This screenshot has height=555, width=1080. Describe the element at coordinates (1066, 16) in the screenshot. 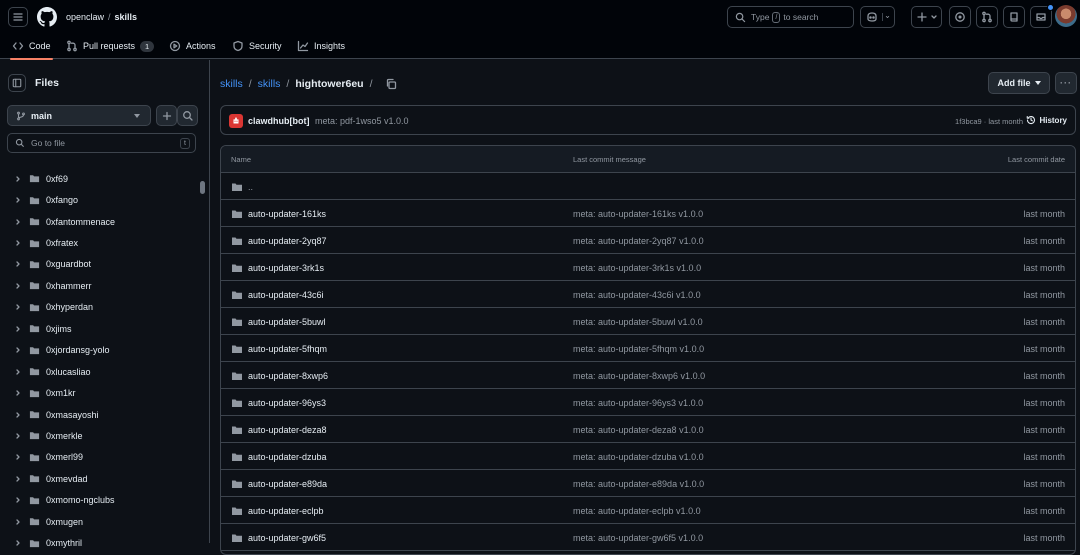

I see `avatar` at that location.